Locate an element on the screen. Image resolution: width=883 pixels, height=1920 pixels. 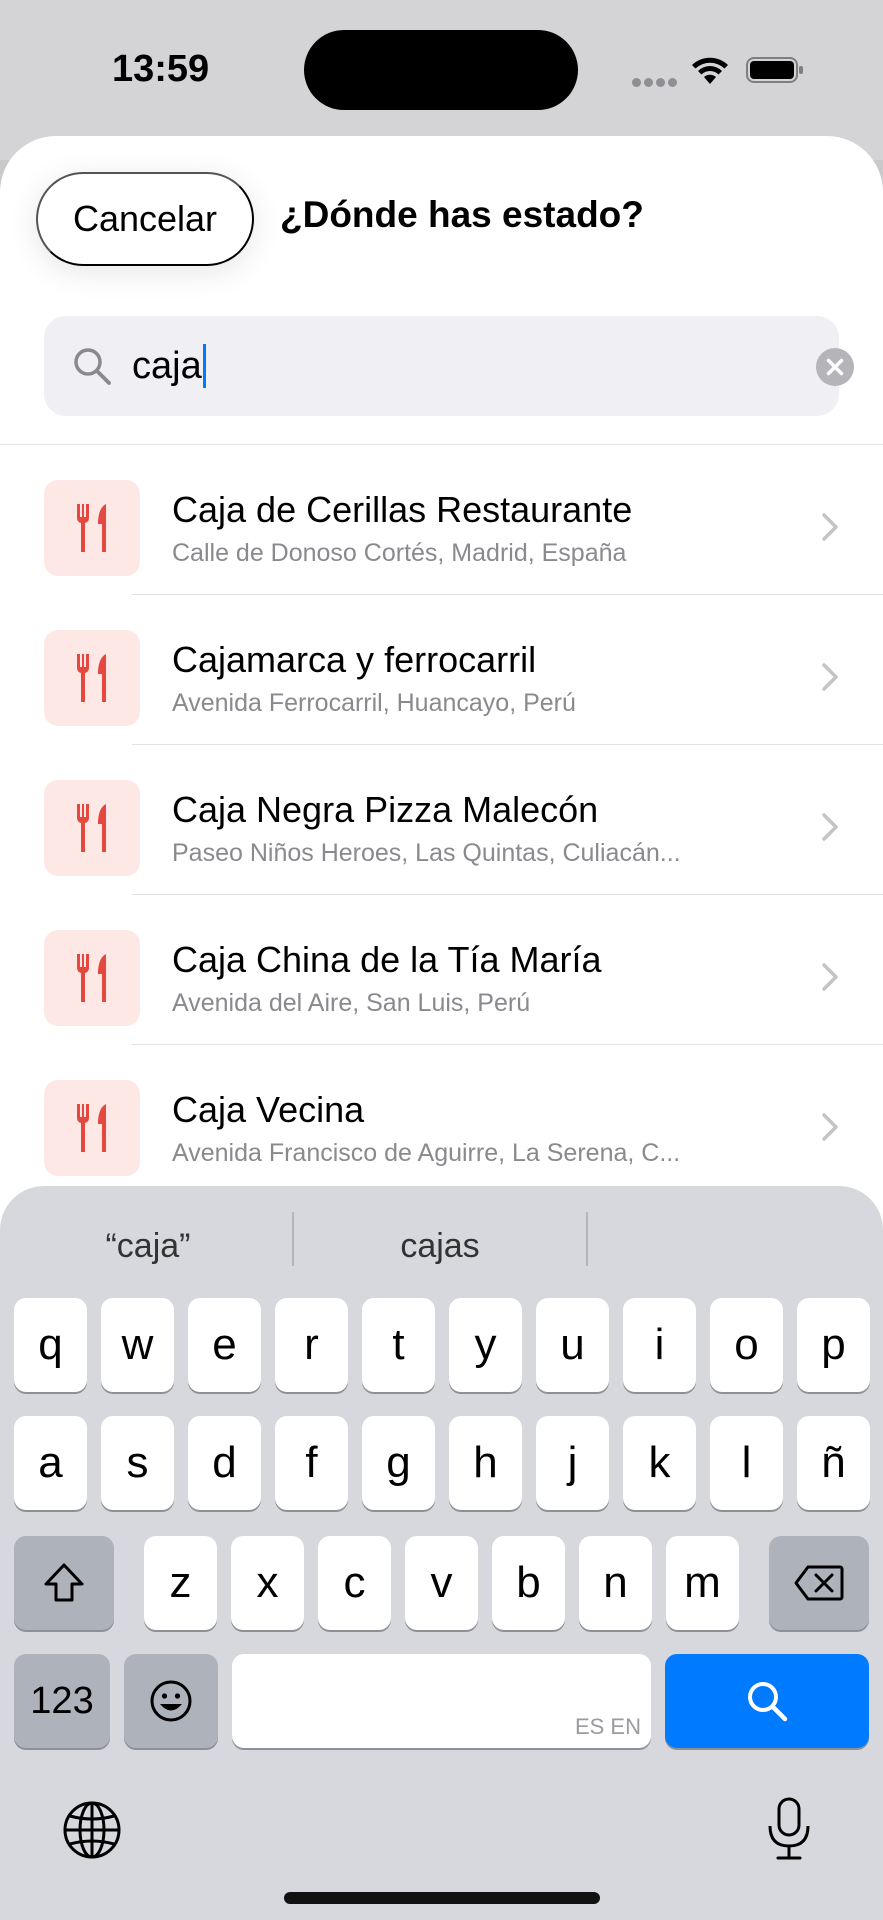
wifi-icon is located at coordinates (710, 70).